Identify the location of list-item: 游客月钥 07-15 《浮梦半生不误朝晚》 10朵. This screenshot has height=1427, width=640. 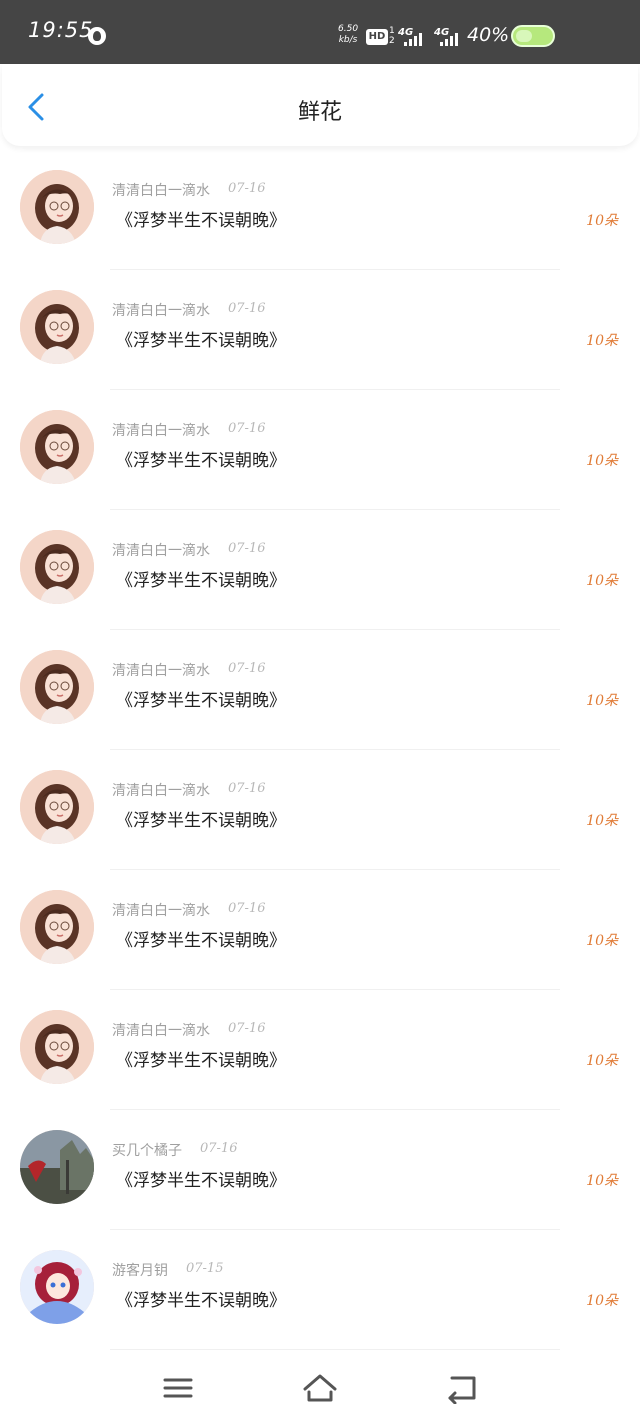
(320, 1290).